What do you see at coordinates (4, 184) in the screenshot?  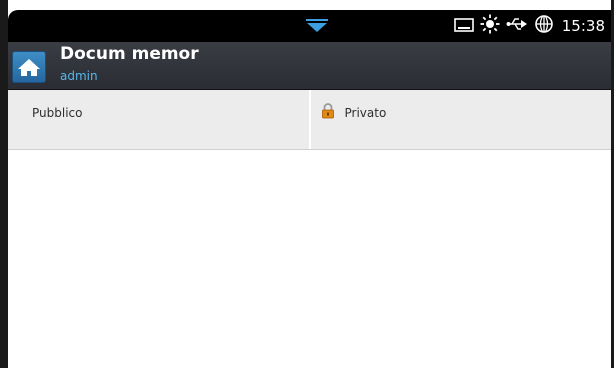 I see `left-bezel` at bounding box center [4, 184].